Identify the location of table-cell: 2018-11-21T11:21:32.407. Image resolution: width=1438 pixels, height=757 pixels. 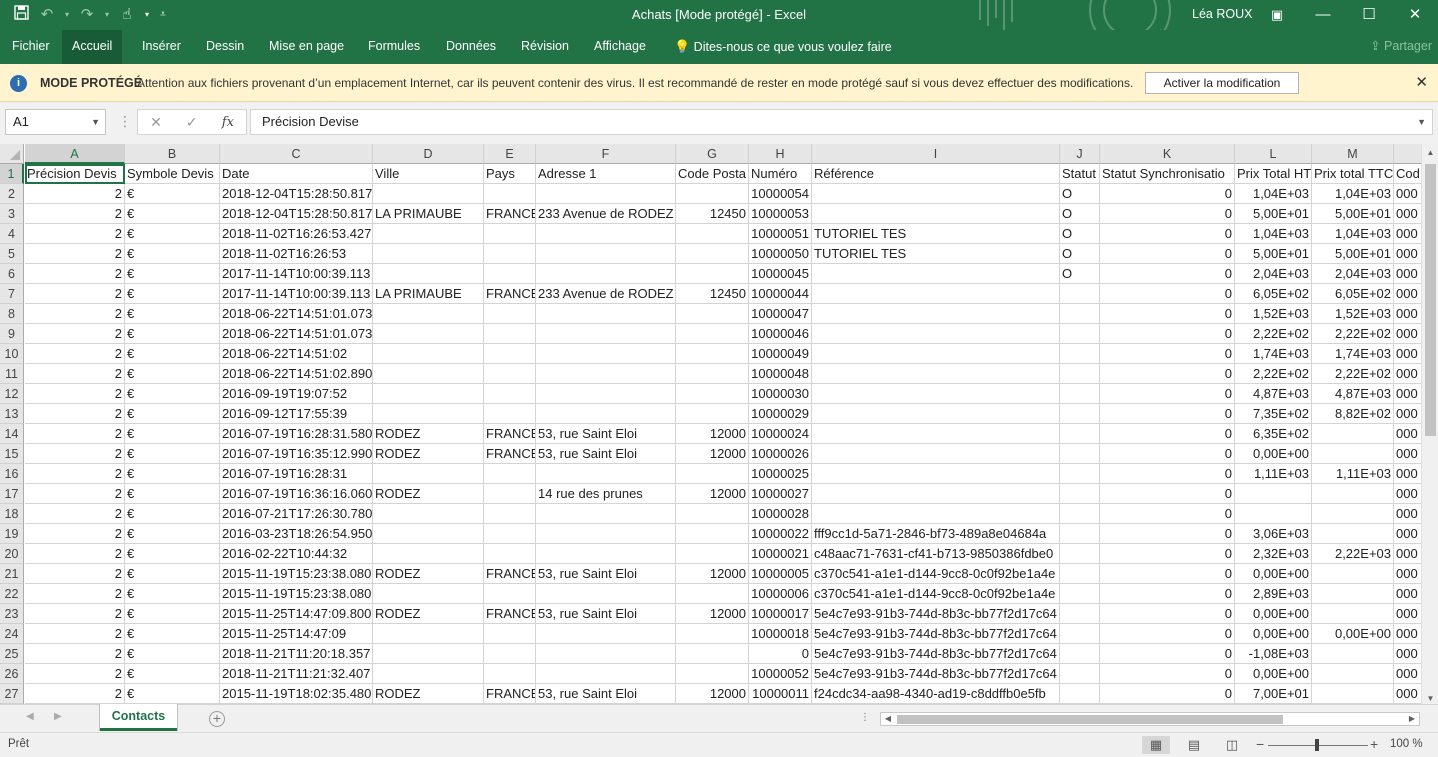
(296, 674).